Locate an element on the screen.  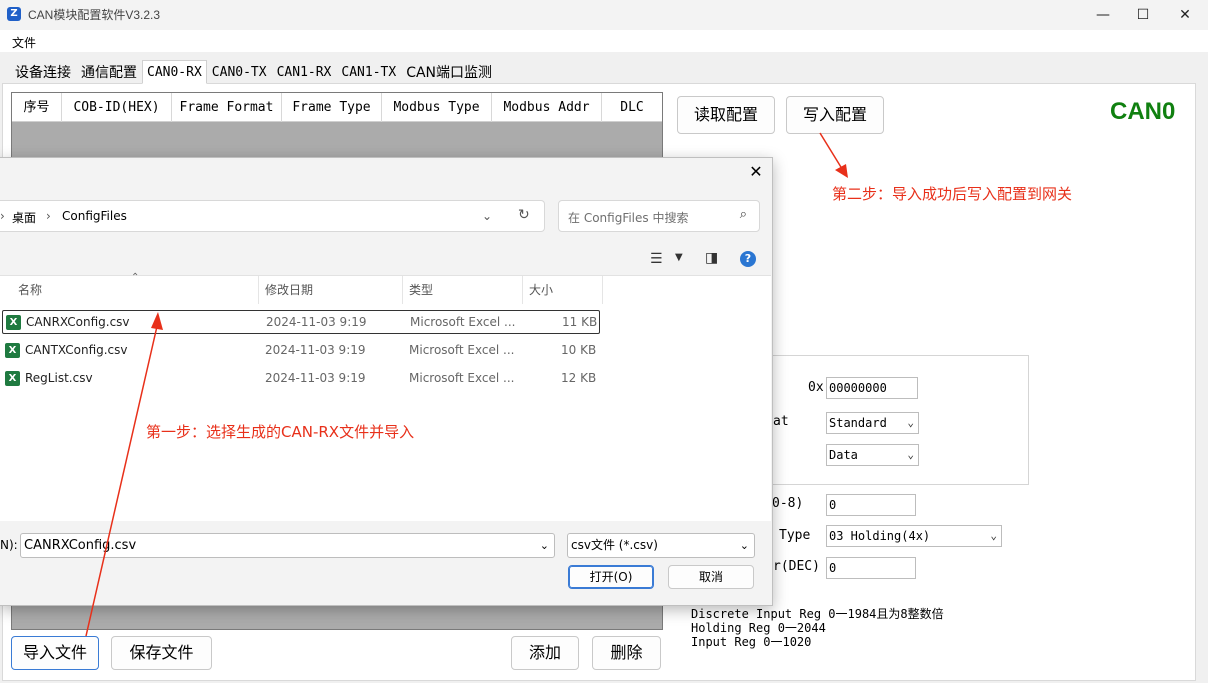
step1-arrow-line is located at coordinates (122, 479).